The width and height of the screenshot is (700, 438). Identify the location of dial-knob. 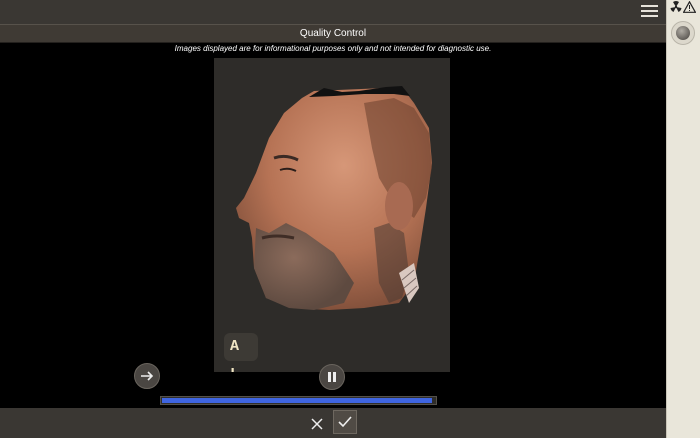
(683, 33).